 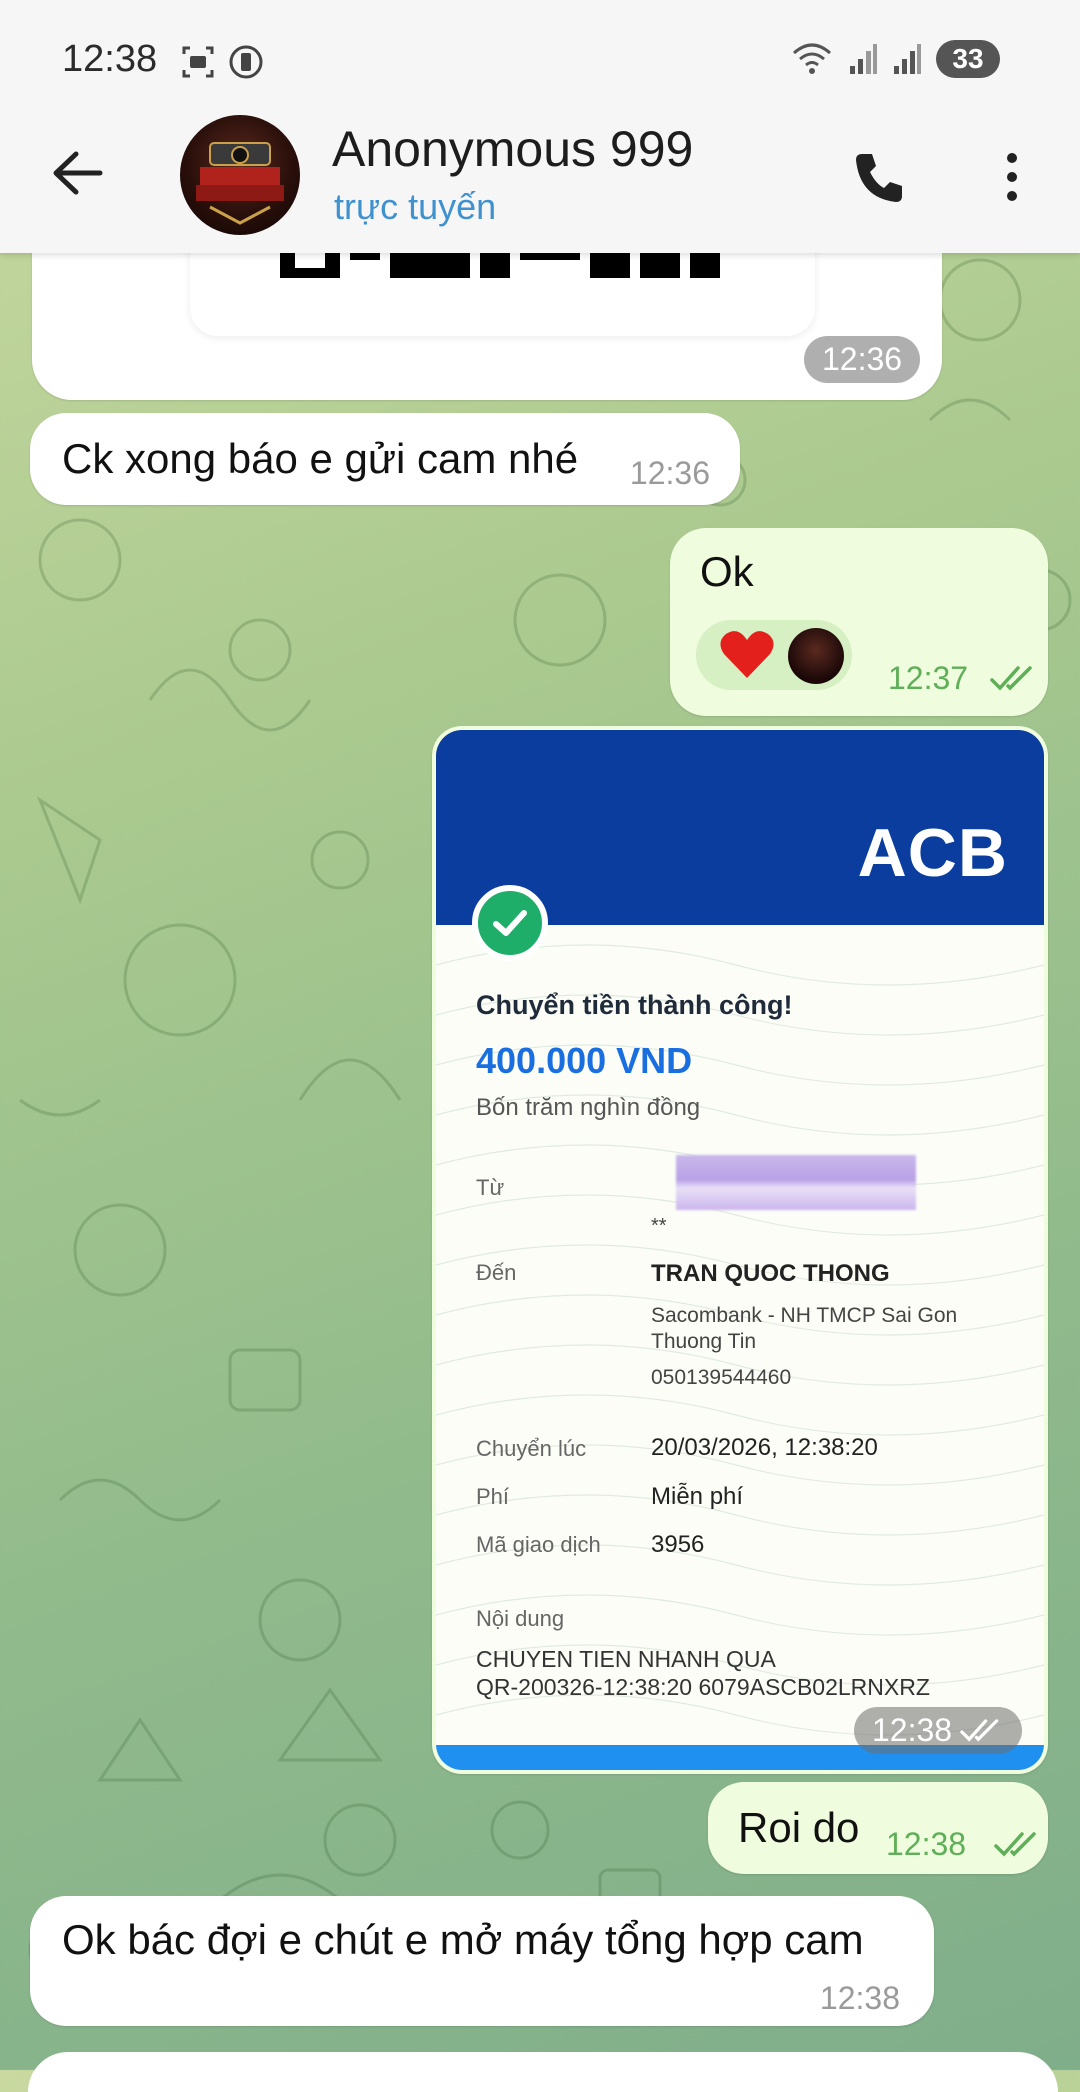 I want to click on transfer-time: 20/03/2026, 12:38:20, so click(x=764, y=1447).